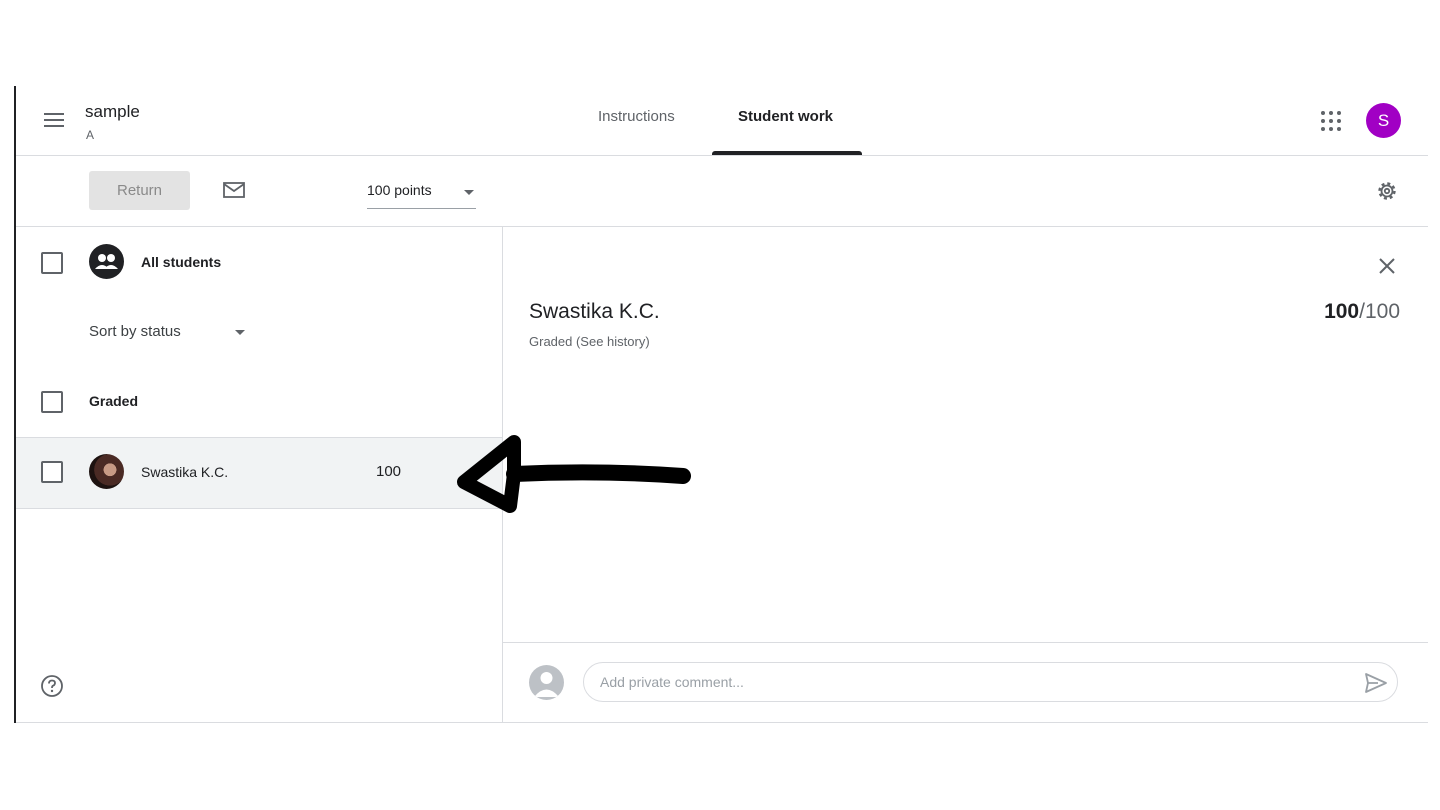 This screenshot has width=1440, height=810. Describe the element at coordinates (114, 401) in the screenshot. I see `group-heading: Graded` at that location.